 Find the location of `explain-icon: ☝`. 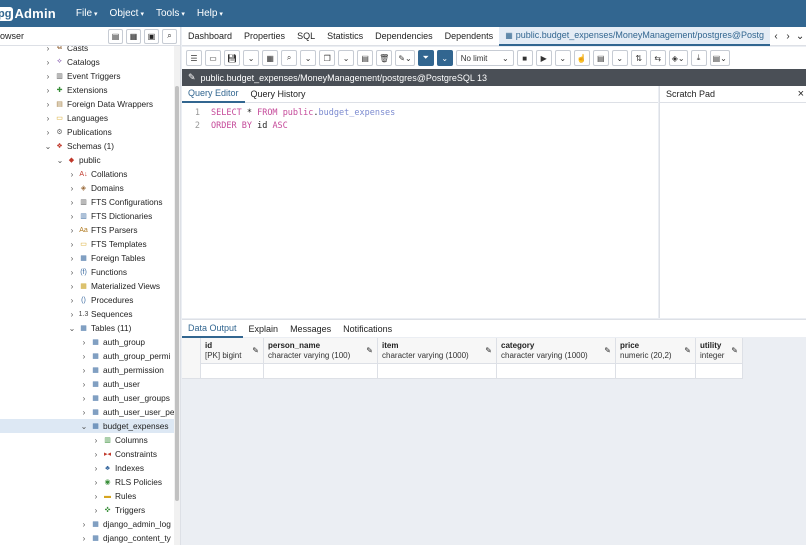

explain-icon: ☝ is located at coordinates (581, 58).